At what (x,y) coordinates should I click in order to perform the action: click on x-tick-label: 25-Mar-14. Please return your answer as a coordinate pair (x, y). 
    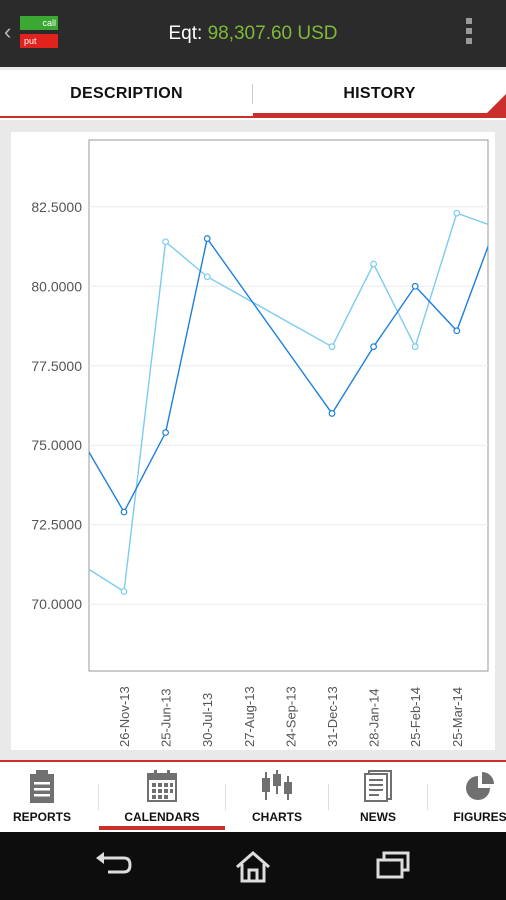
    Looking at the image, I should click on (457, 717).